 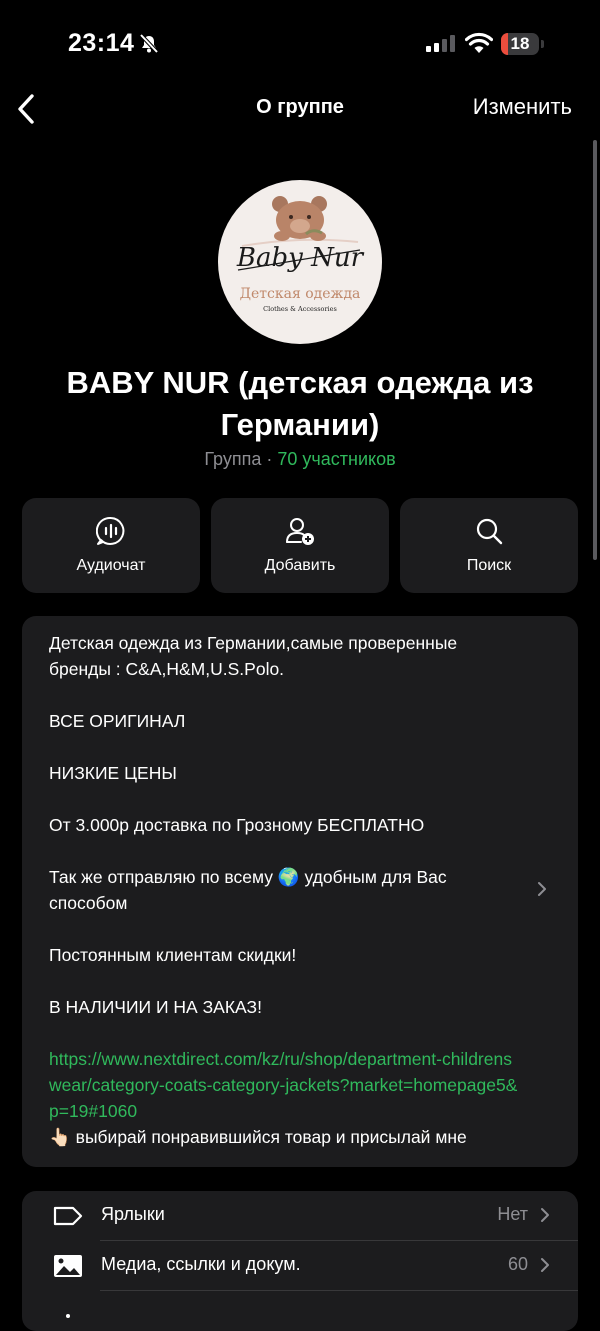 I want to click on labels-value: Нет, so click(x=512, y=1214).